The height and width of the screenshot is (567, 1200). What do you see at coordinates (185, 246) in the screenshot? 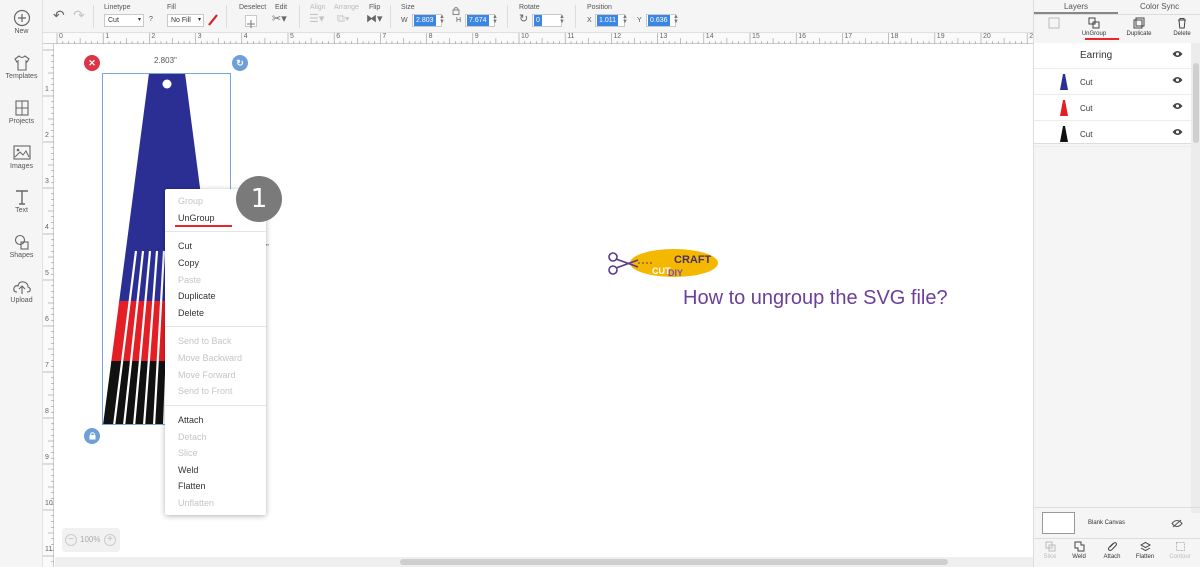
I see `menu-item-cut: Cut` at bounding box center [185, 246].